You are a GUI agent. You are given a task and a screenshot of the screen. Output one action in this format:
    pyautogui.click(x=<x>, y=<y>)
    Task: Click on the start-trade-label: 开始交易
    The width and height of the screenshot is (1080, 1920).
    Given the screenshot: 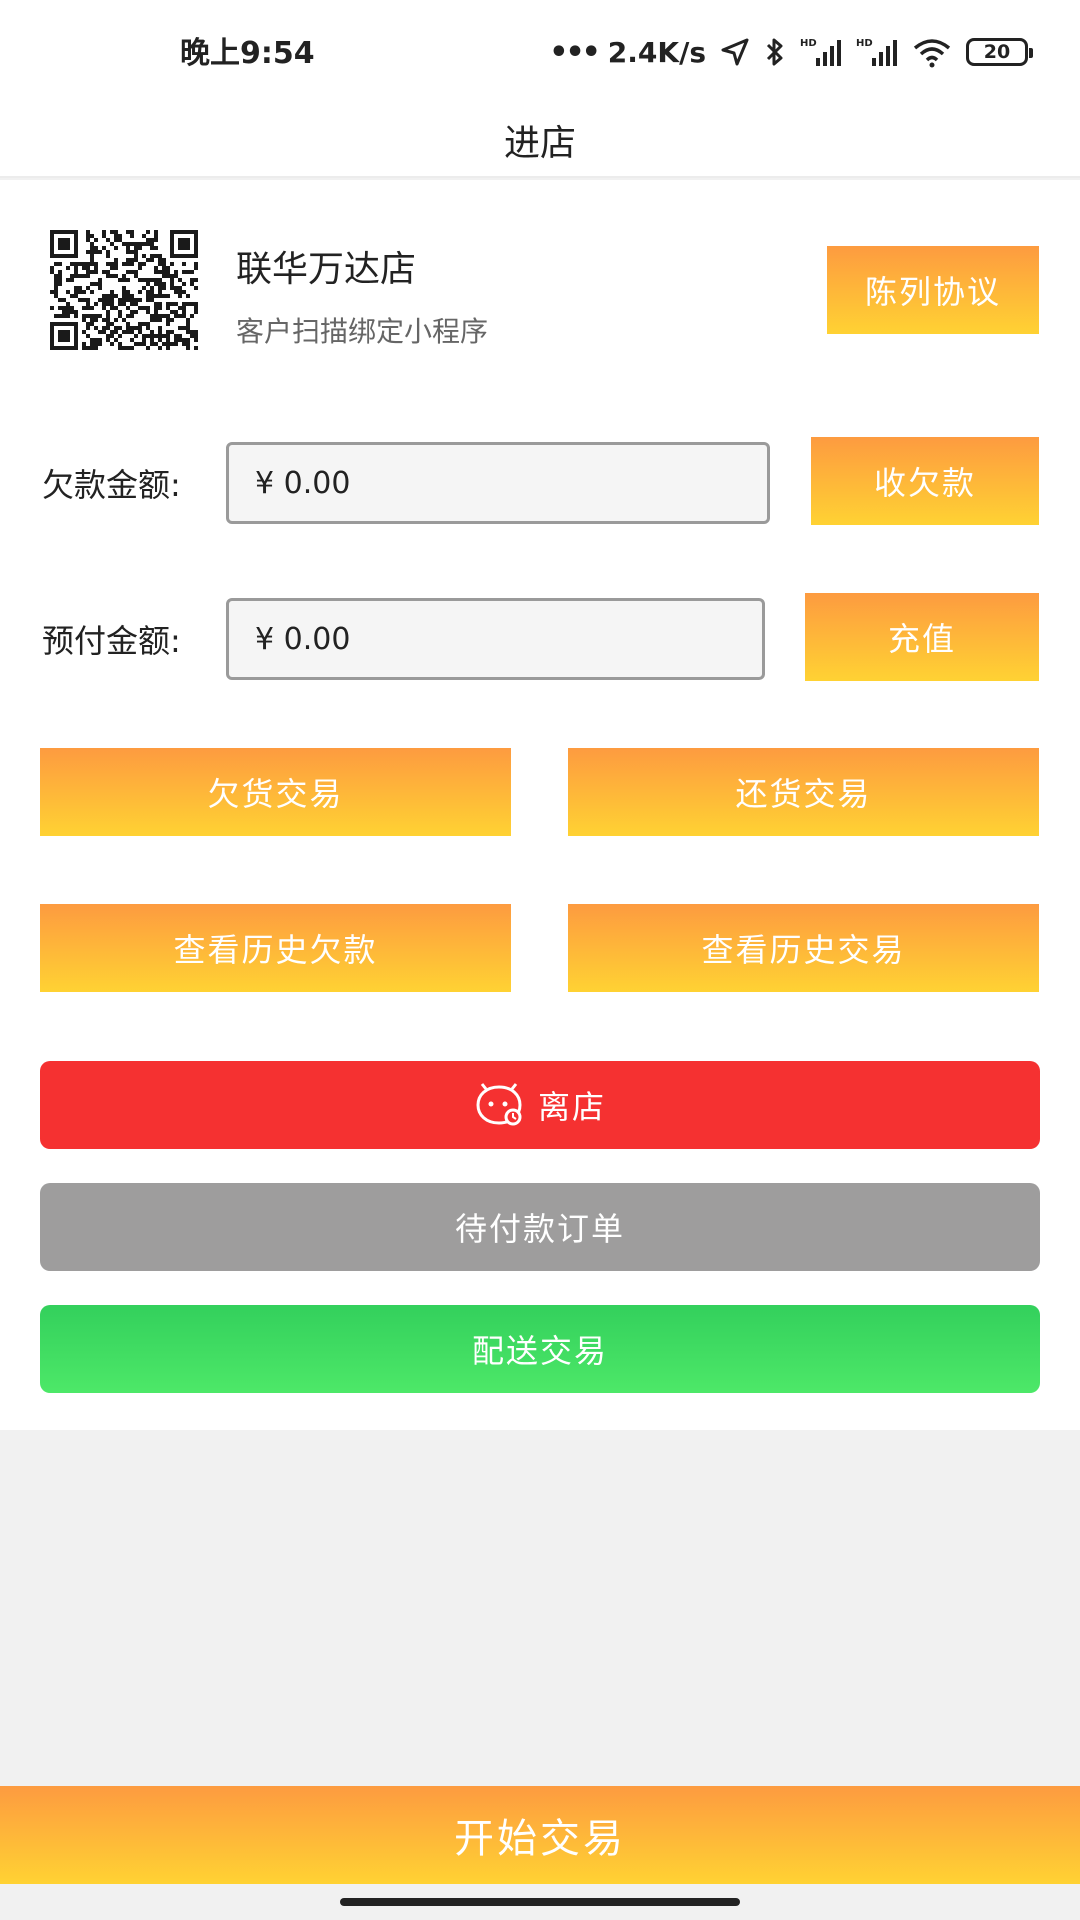 What is the action you would take?
    pyautogui.click(x=540, y=1839)
    